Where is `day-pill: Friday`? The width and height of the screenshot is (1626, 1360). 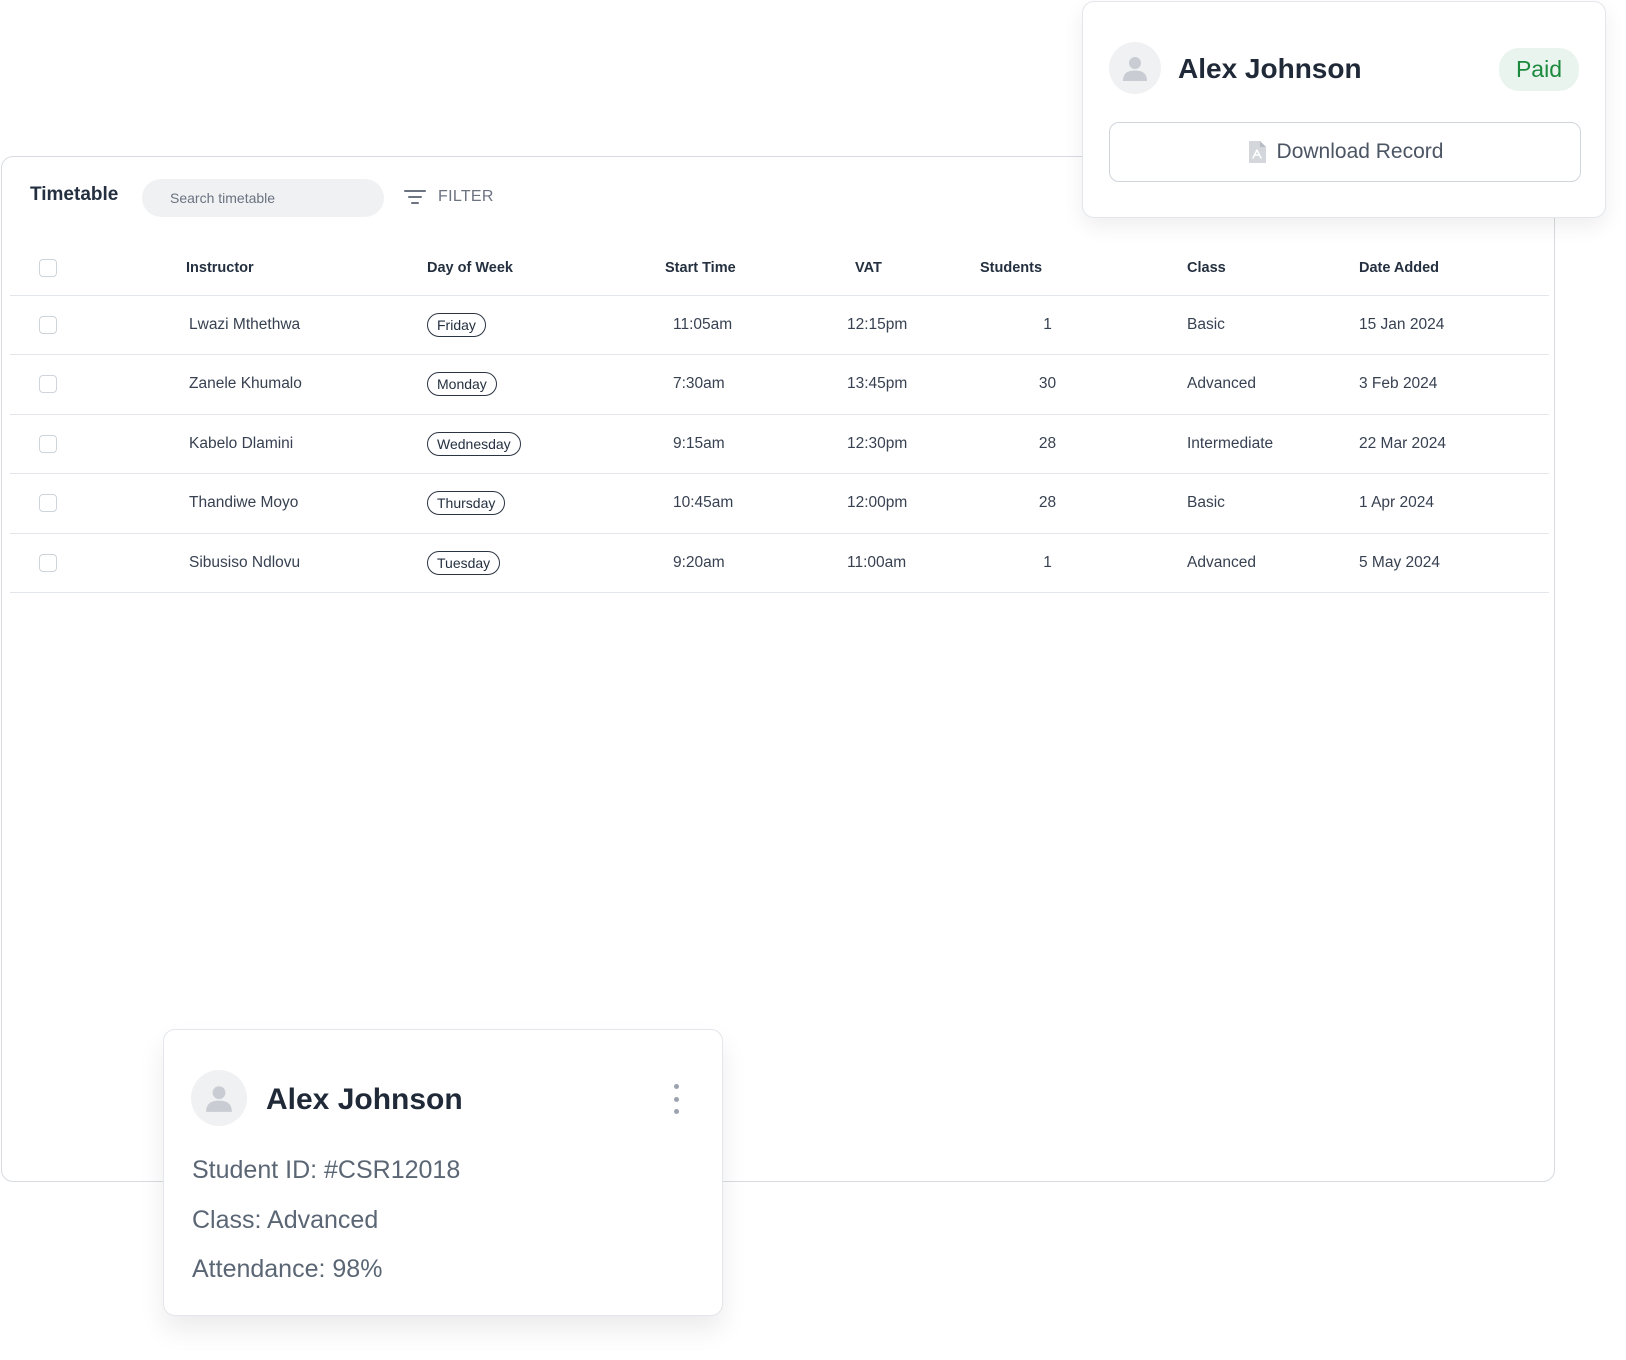 day-pill: Friday is located at coordinates (456, 324).